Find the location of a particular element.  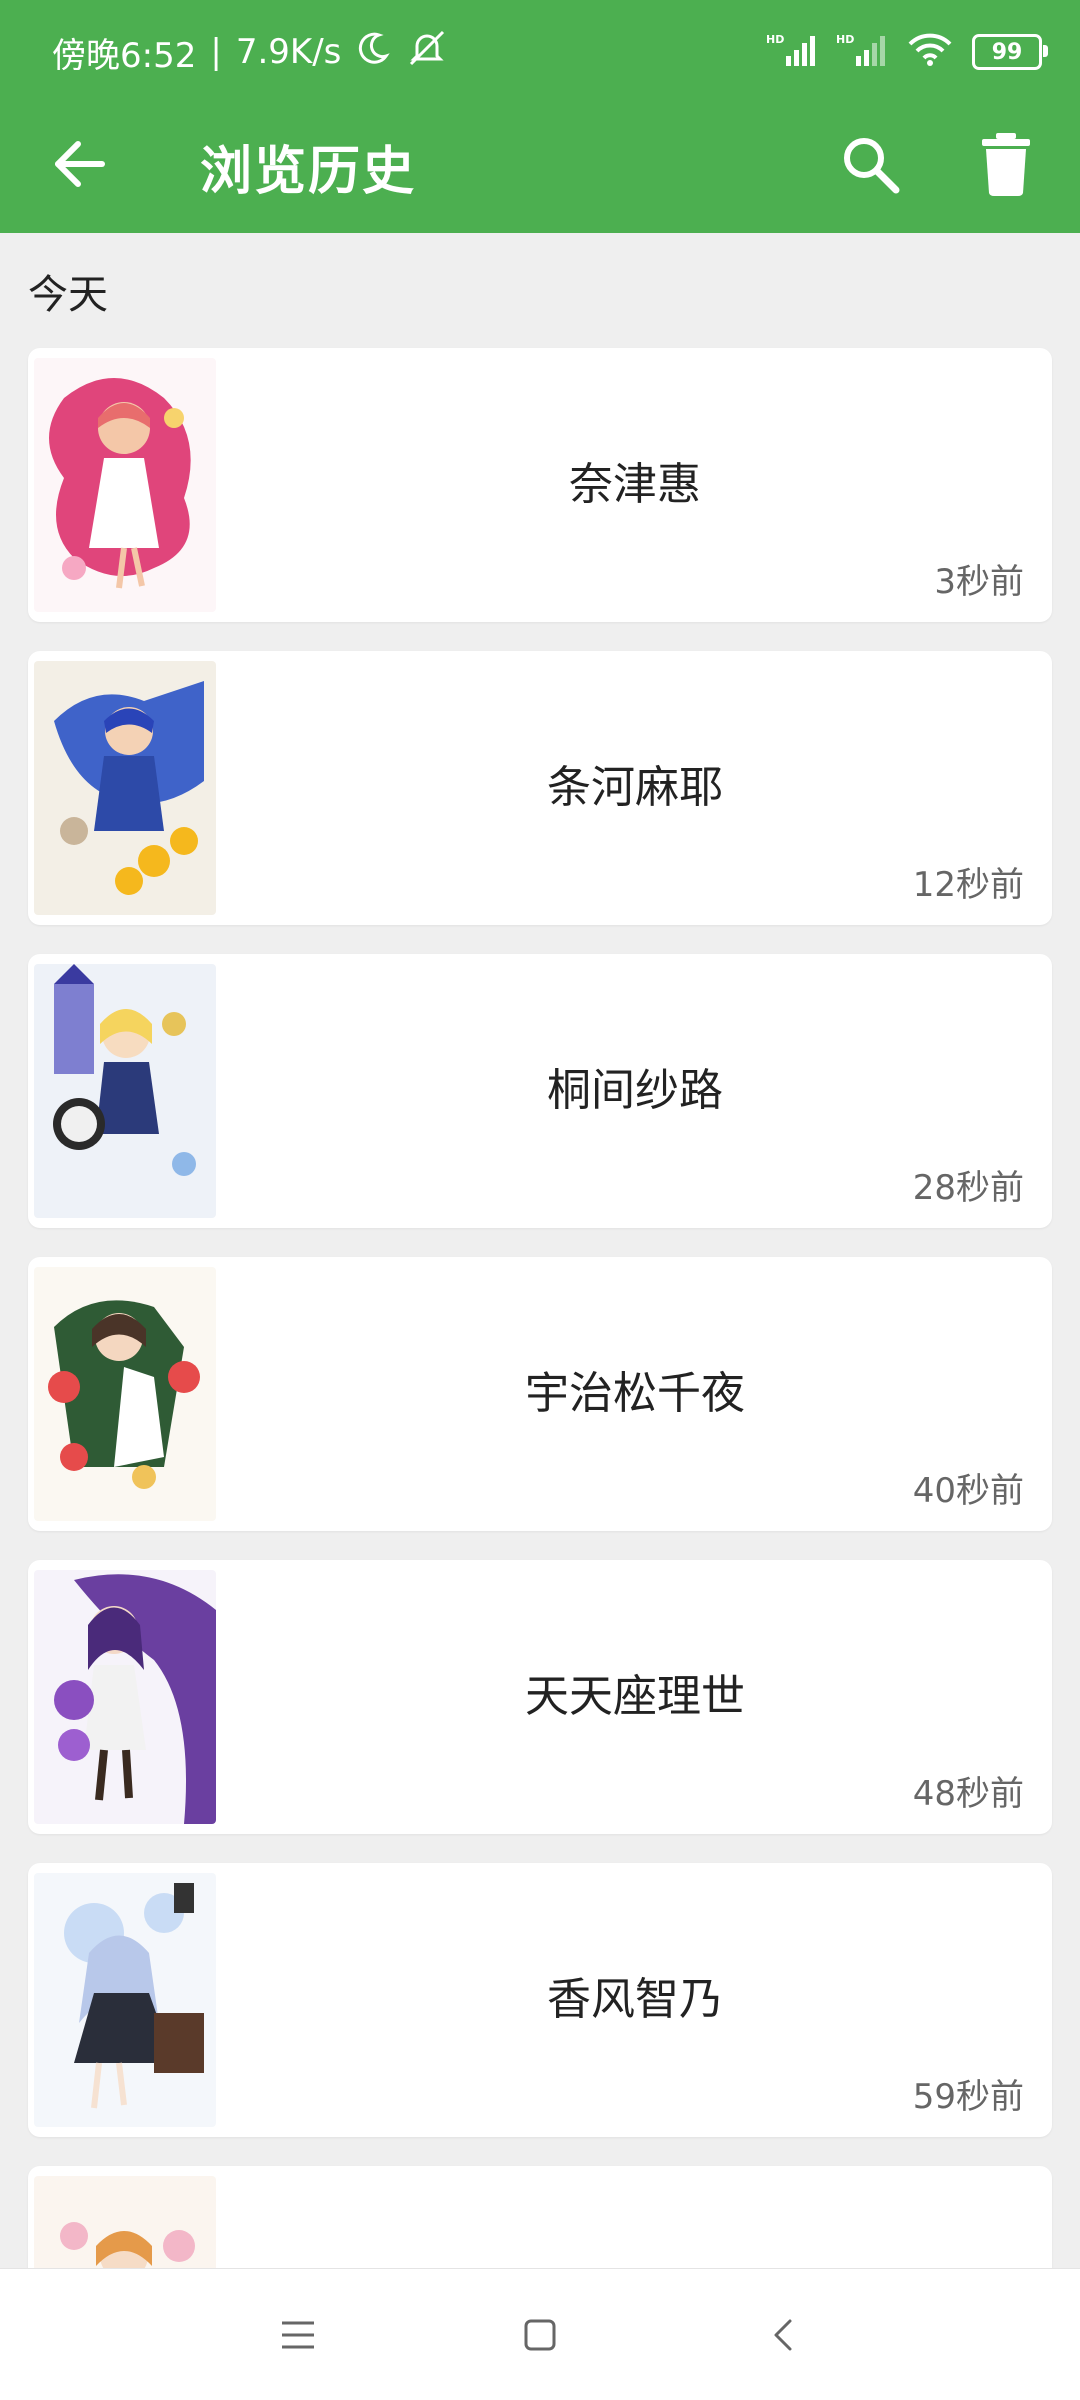

system-navigation-bar is located at coordinates (540, 2334).